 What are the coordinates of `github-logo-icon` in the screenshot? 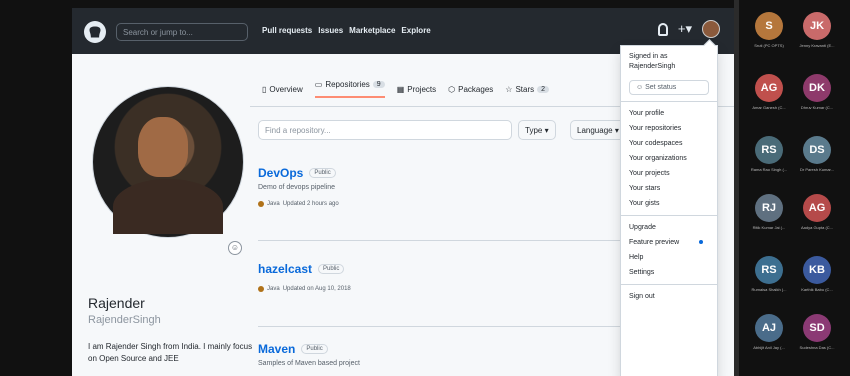 It's located at (95, 32).